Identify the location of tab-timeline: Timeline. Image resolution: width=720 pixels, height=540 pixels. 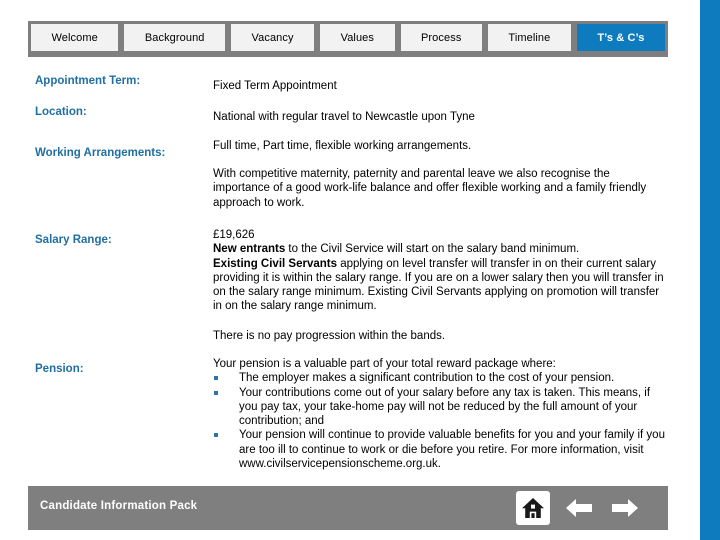
(529, 37).